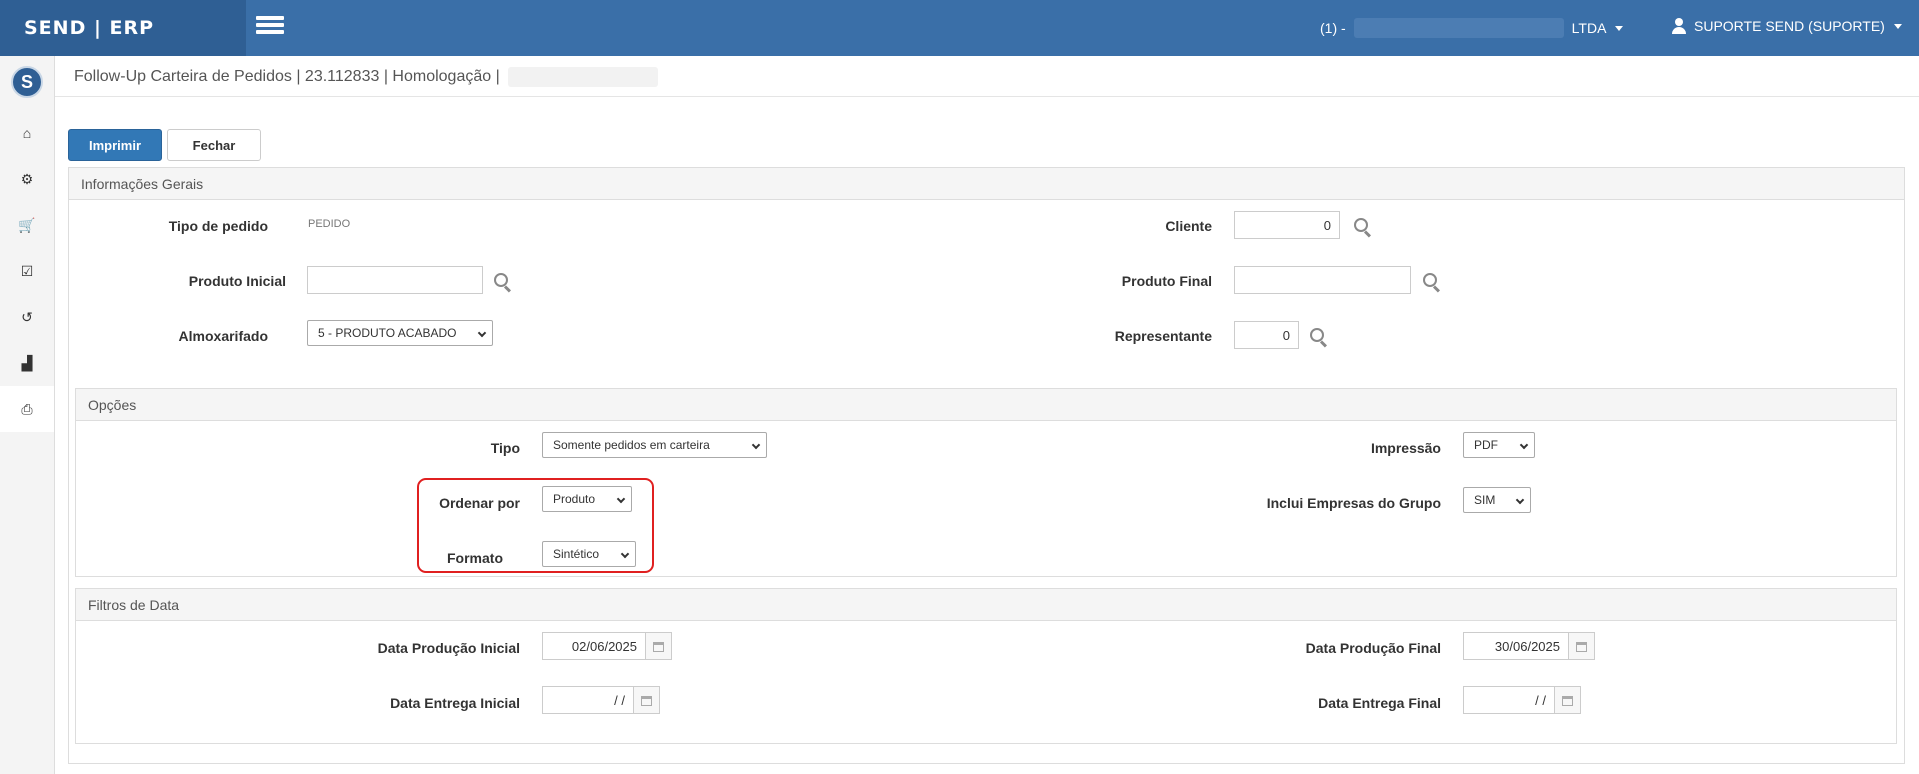  What do you see at coordinates (1405, 448) in the screenshot?
I see `impressao-label: Impressão` at bounding box center [1405, 448].